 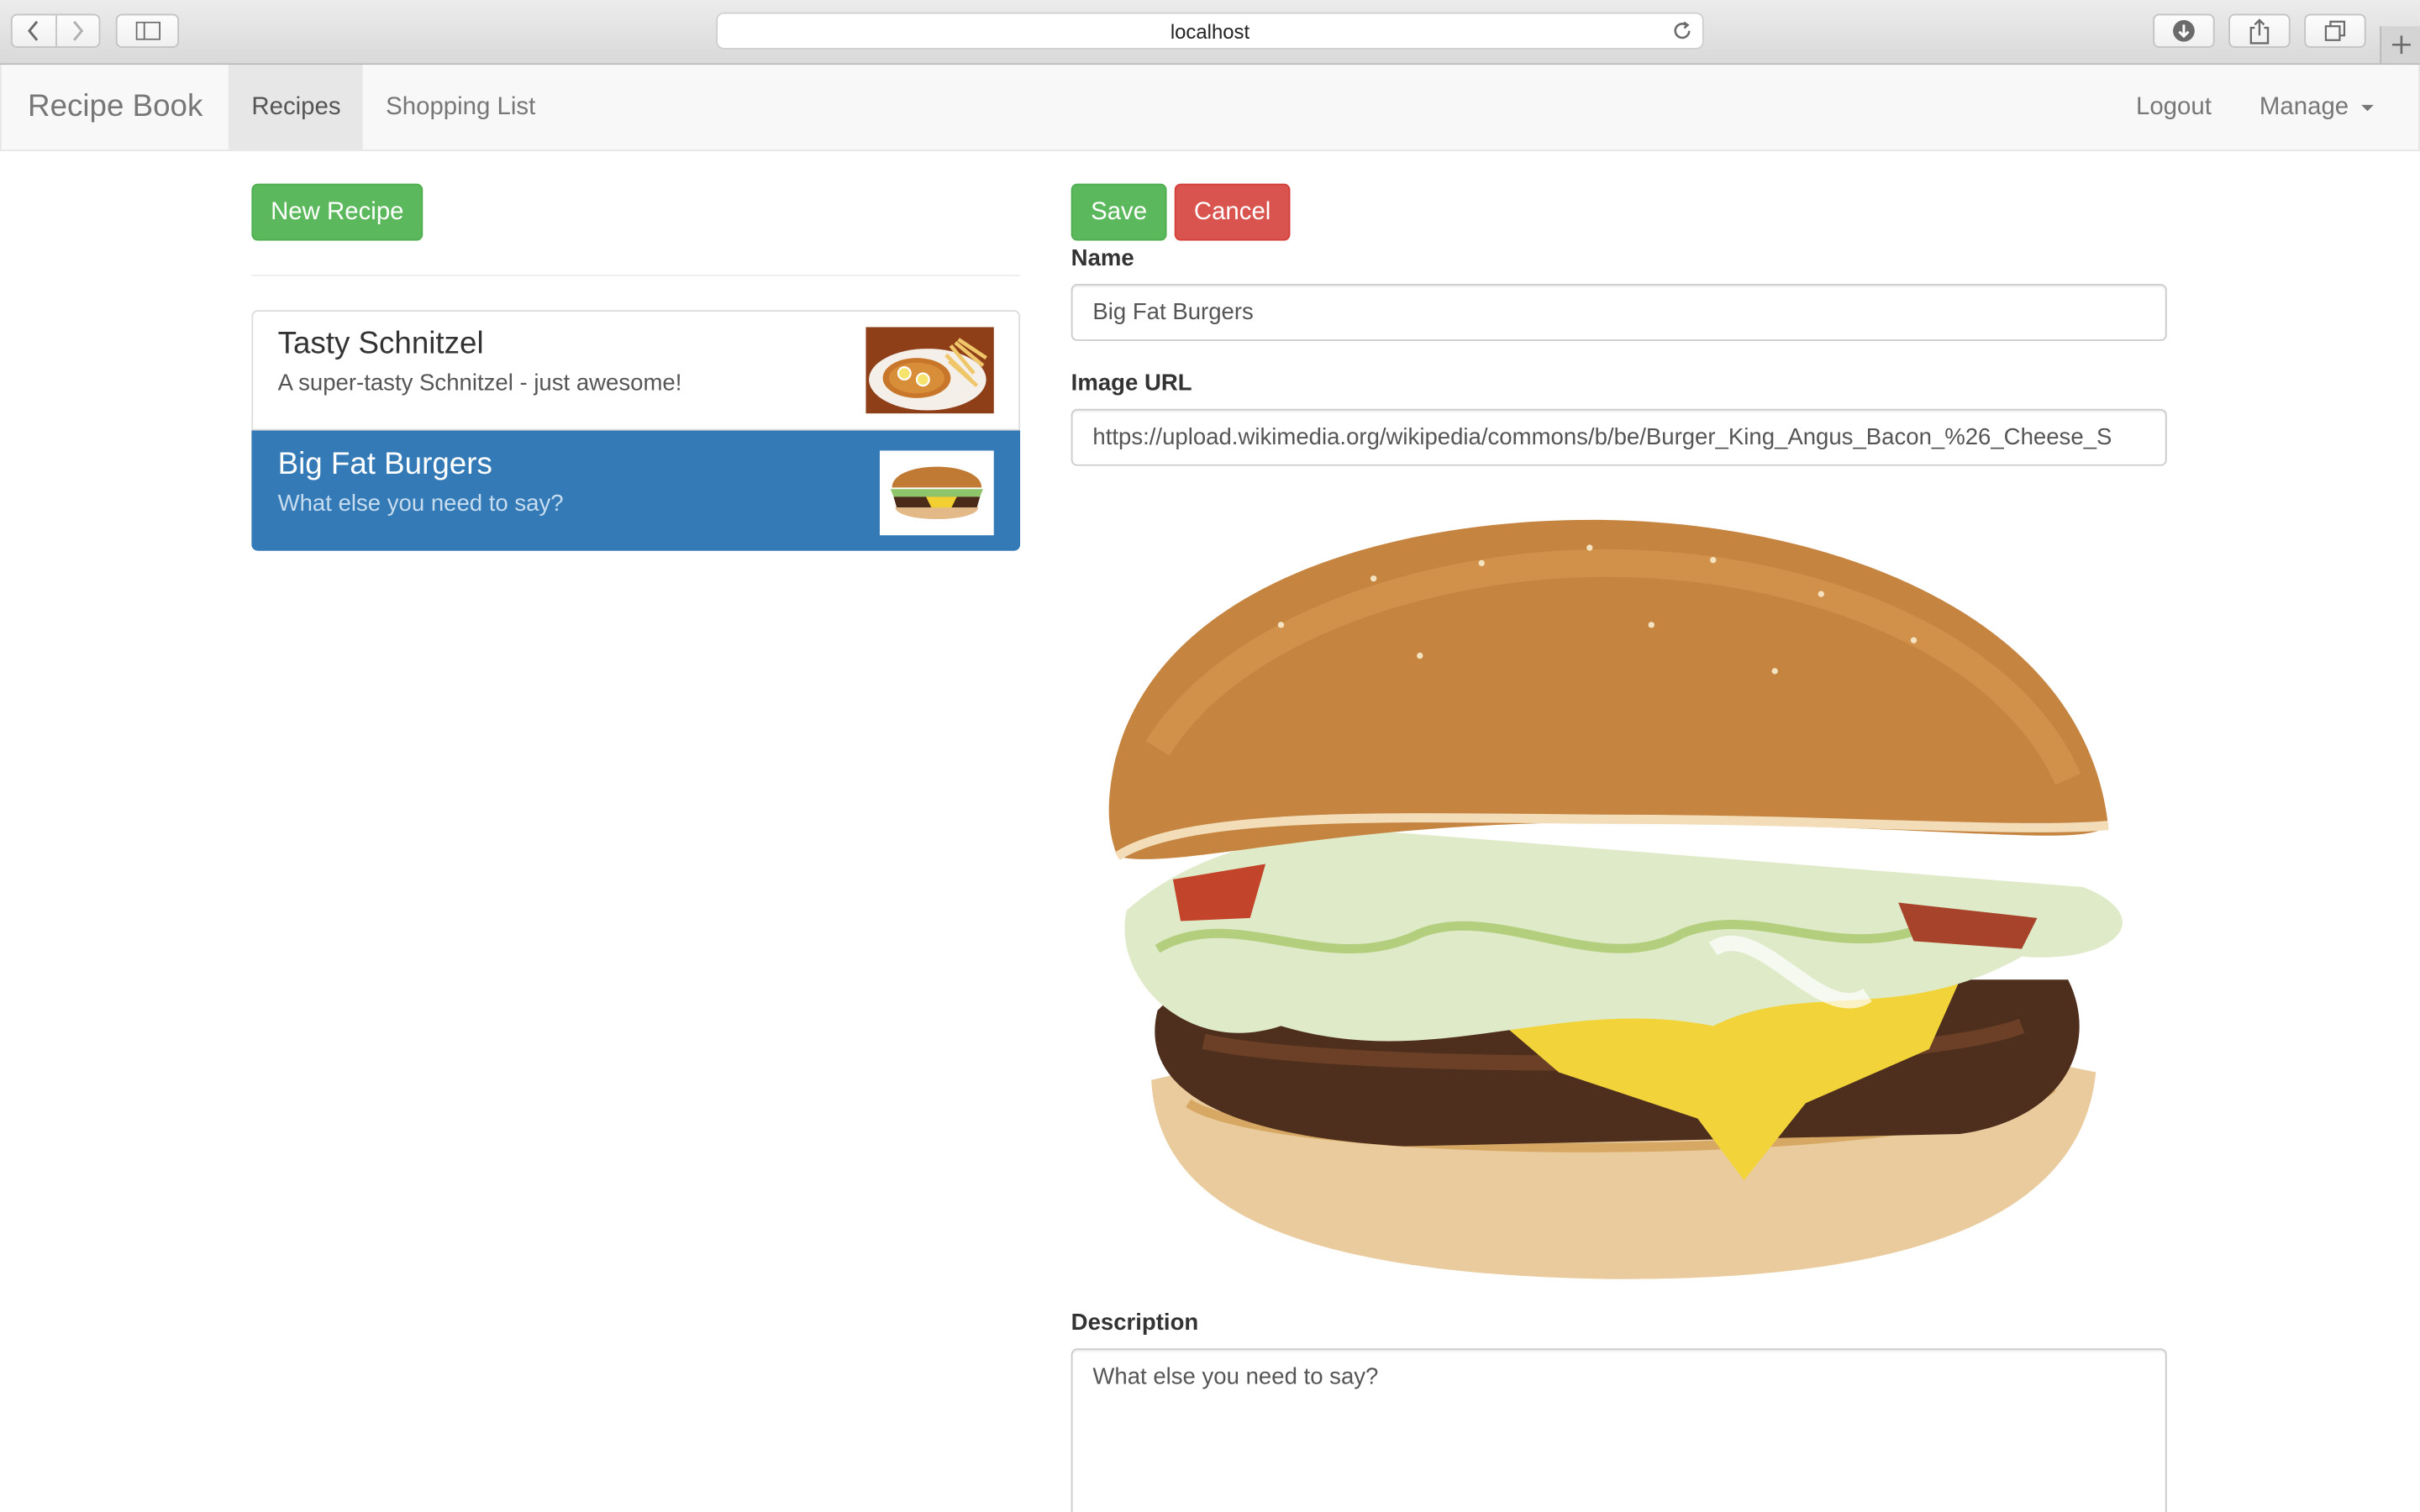 What do you see at coordinates (1682, 33) in the screenshot?
I see `reload-icon` at bounding box center [1682, 33].